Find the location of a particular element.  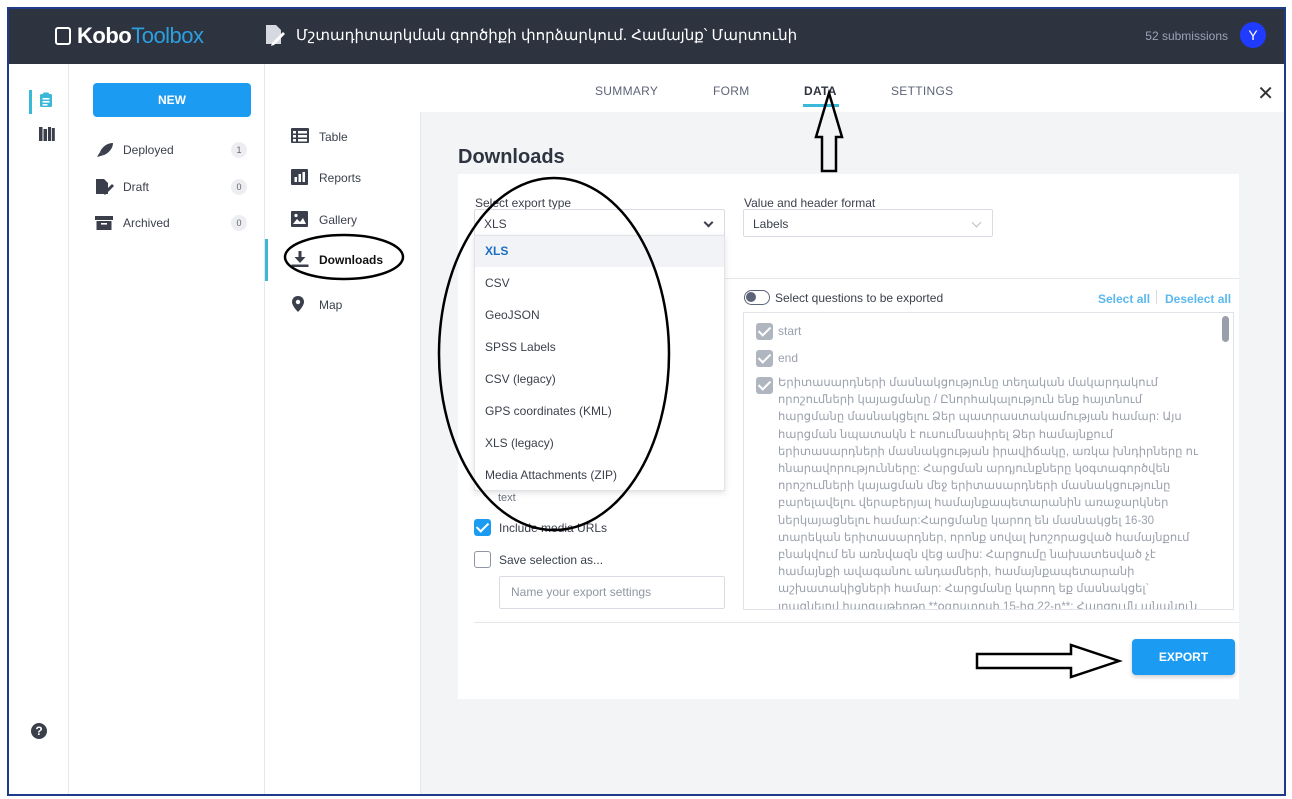

question-label: end is located at coordinates (788, 358).